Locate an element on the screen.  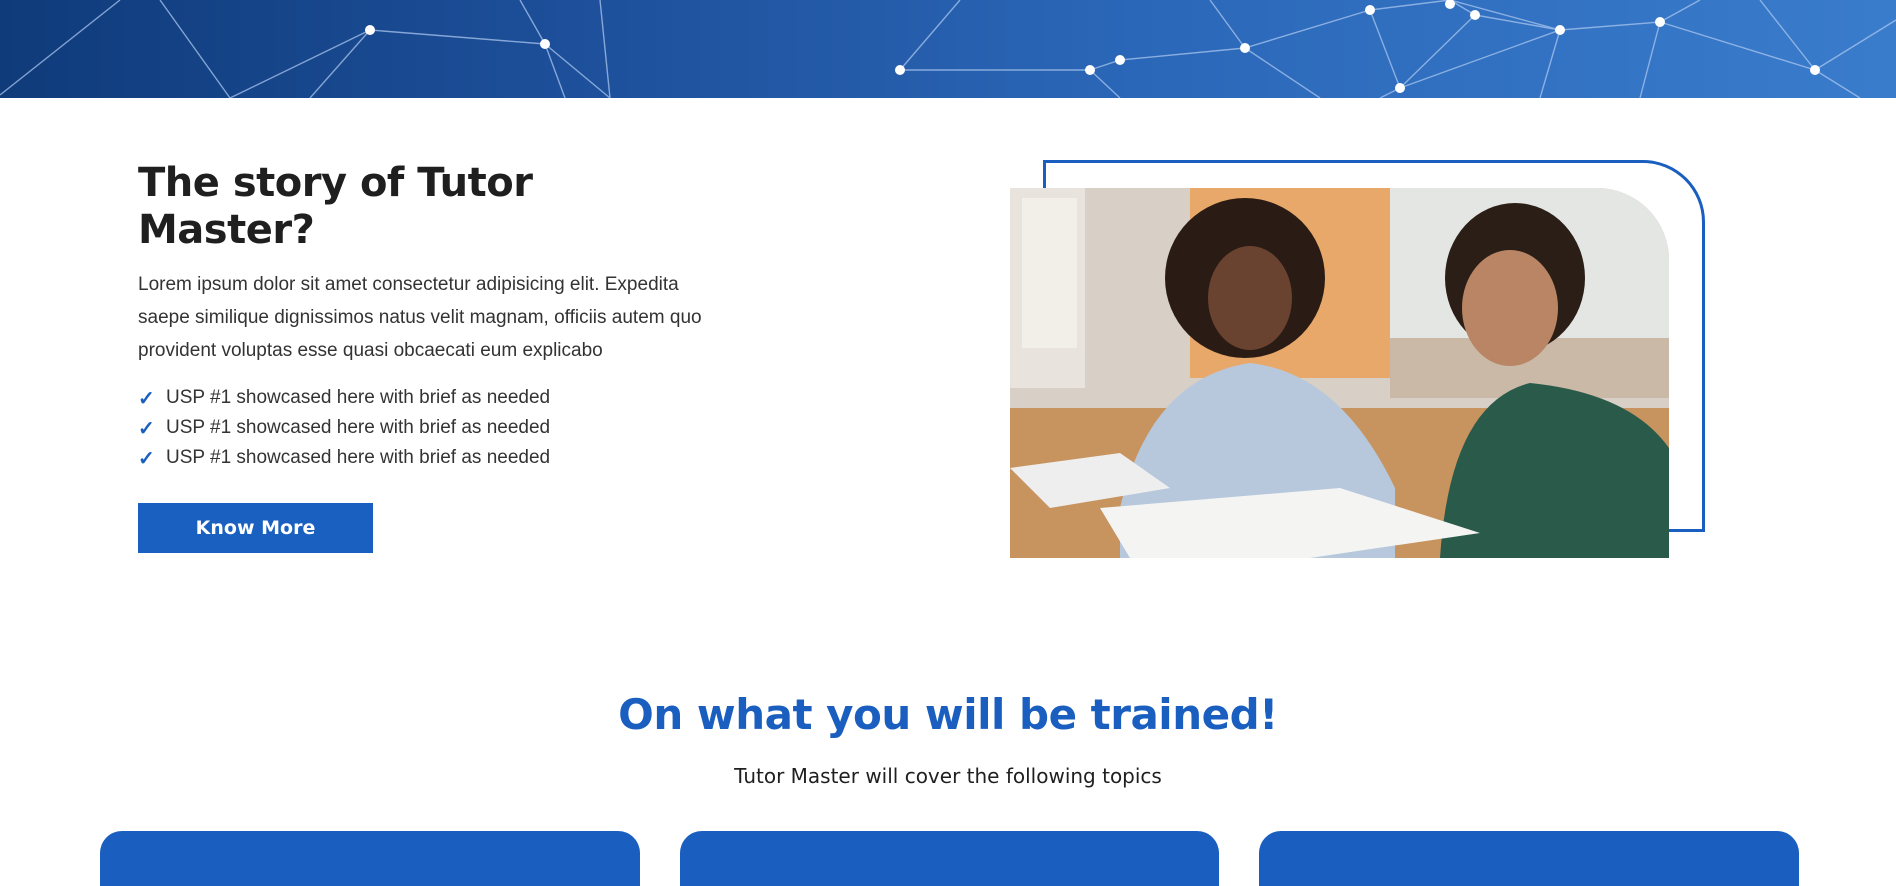
tutor-student-photo is located at coordinates (1339, 373).